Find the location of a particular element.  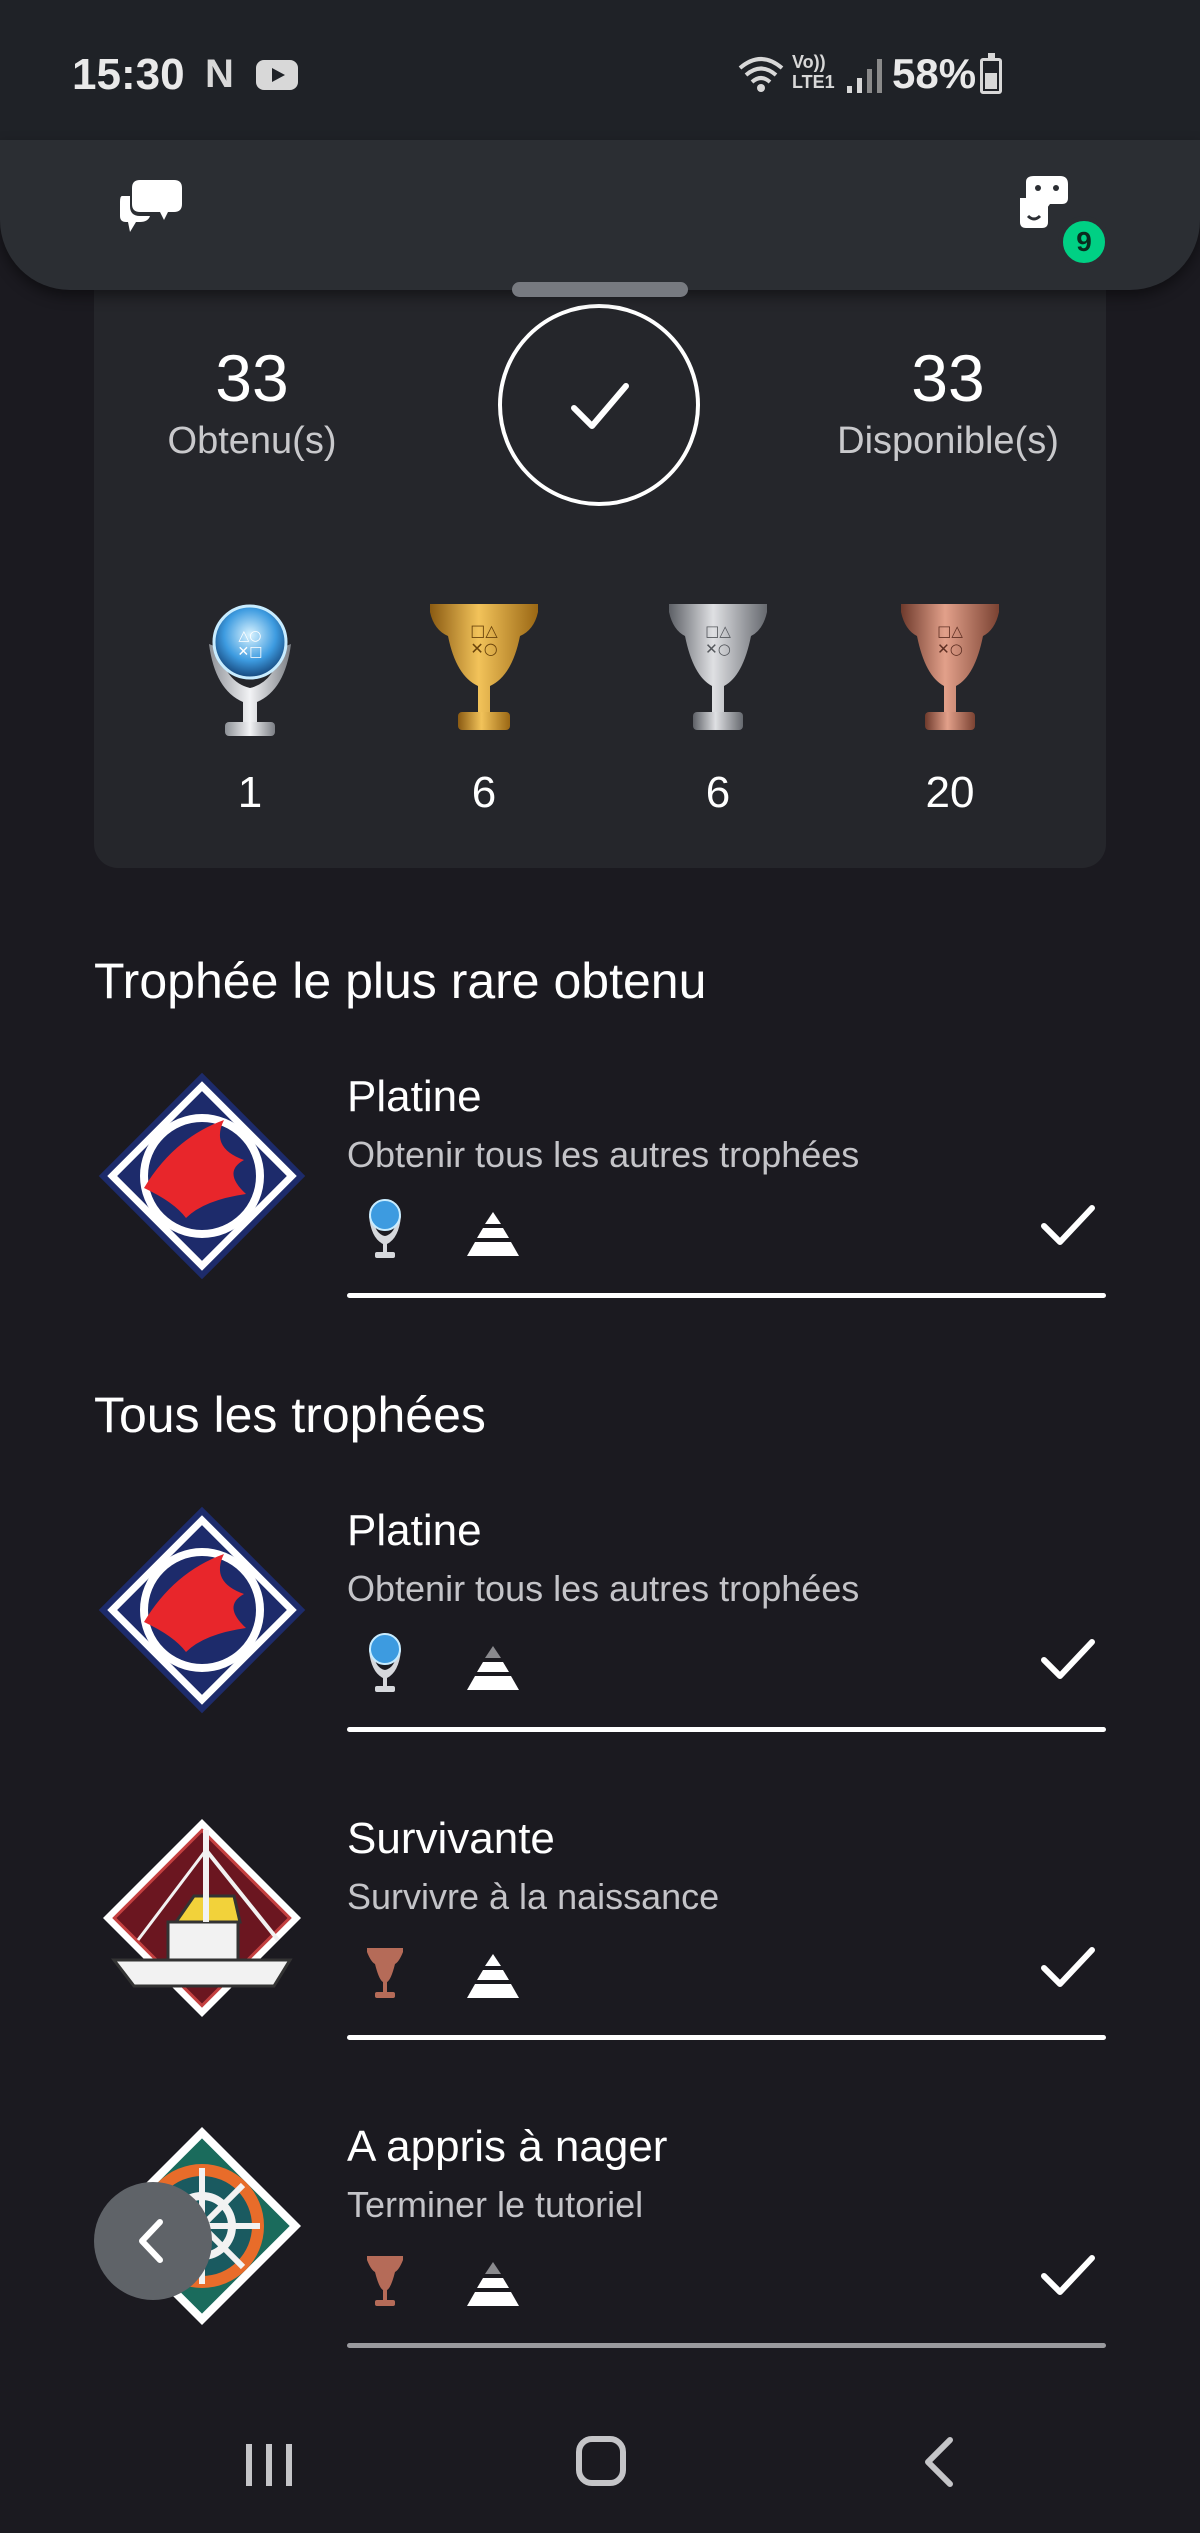

trophy-info: Survivante Survivre à la naissance is located at coordinates (726, 1927).